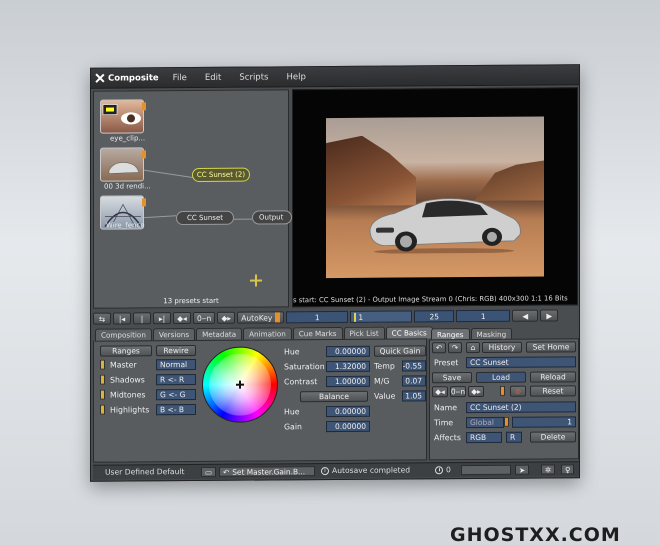 This screenshot has width=660, height=545. Describe the element at coordinates (126, 351) in the screenshot. I see `ranges-button: Ranges` at that location.